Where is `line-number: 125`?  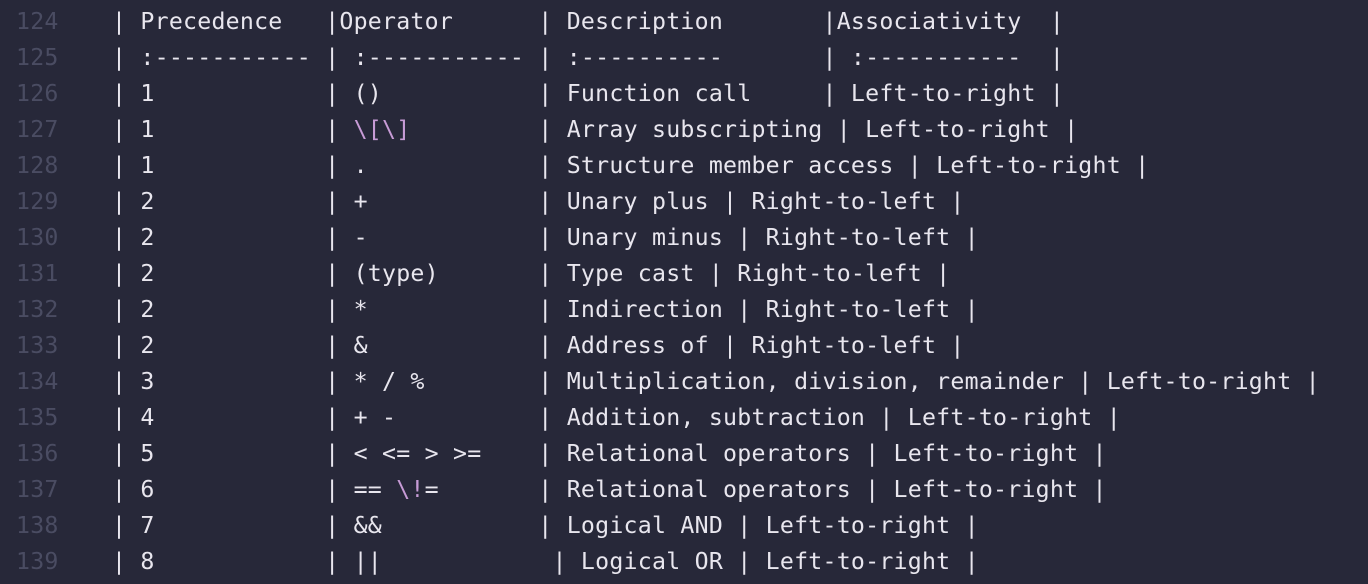 line-number: 125 is located at coordinates (37, 57).